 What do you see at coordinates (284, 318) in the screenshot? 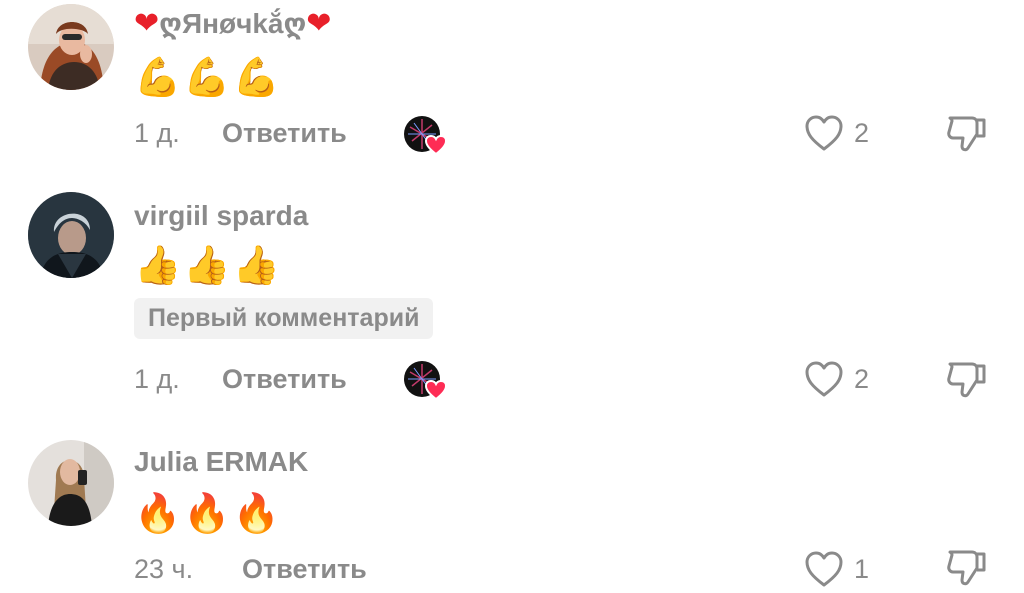
I see `first-comment-badge: Первый комментарий` at bounding box center [284, 318].